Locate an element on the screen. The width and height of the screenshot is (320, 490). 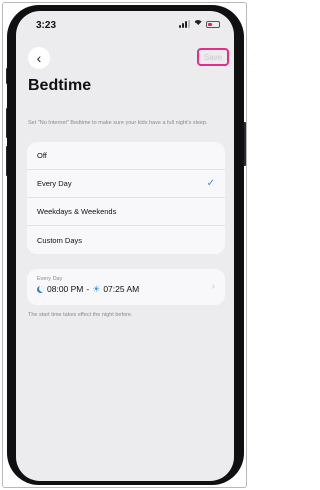
option-every-day: Every Day ✓ is located at coordinates (126, 184).